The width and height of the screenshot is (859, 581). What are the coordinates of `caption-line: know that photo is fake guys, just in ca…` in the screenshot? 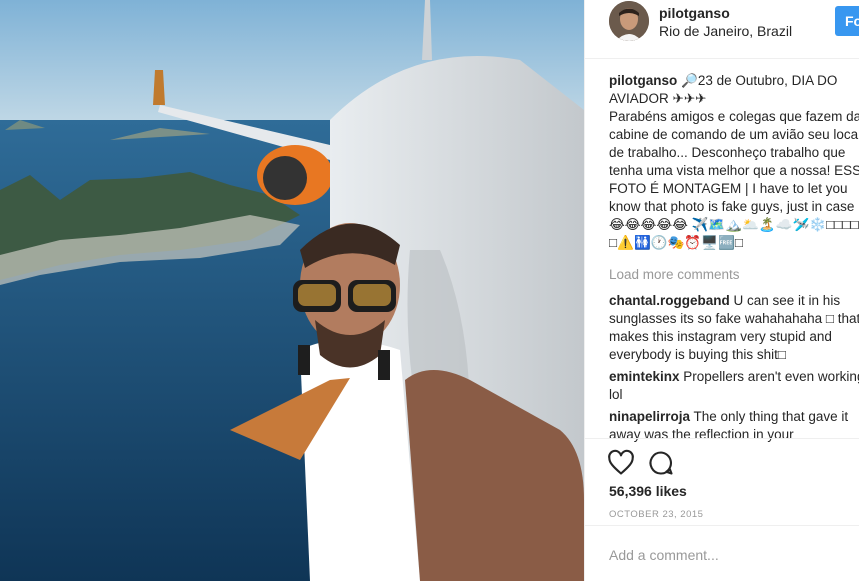 It's located at (732, 206).